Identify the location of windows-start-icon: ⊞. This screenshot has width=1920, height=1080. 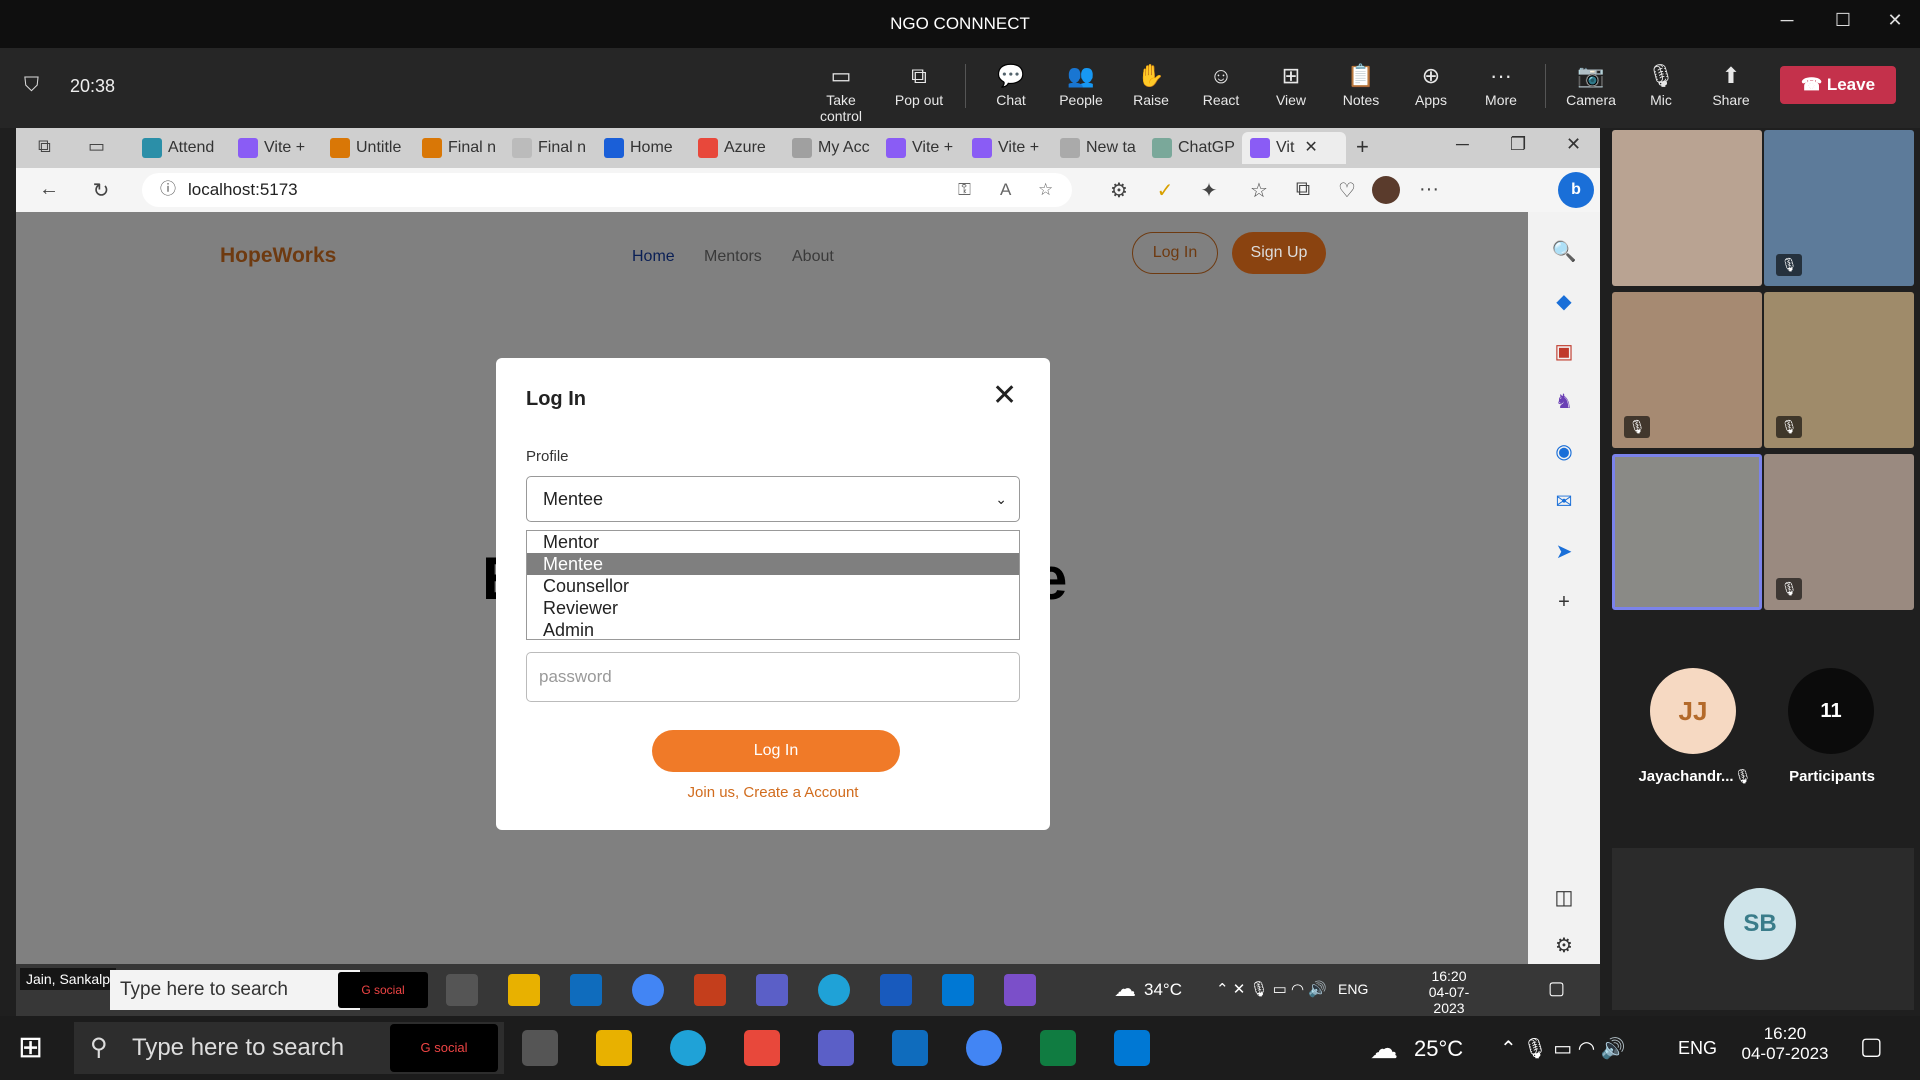
(30, 1047).